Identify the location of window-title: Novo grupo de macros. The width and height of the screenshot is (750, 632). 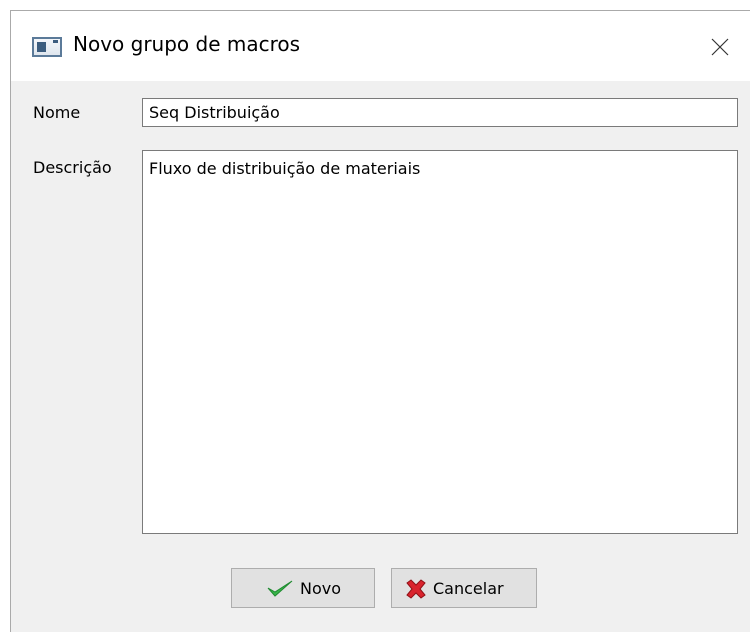
(187, 44).